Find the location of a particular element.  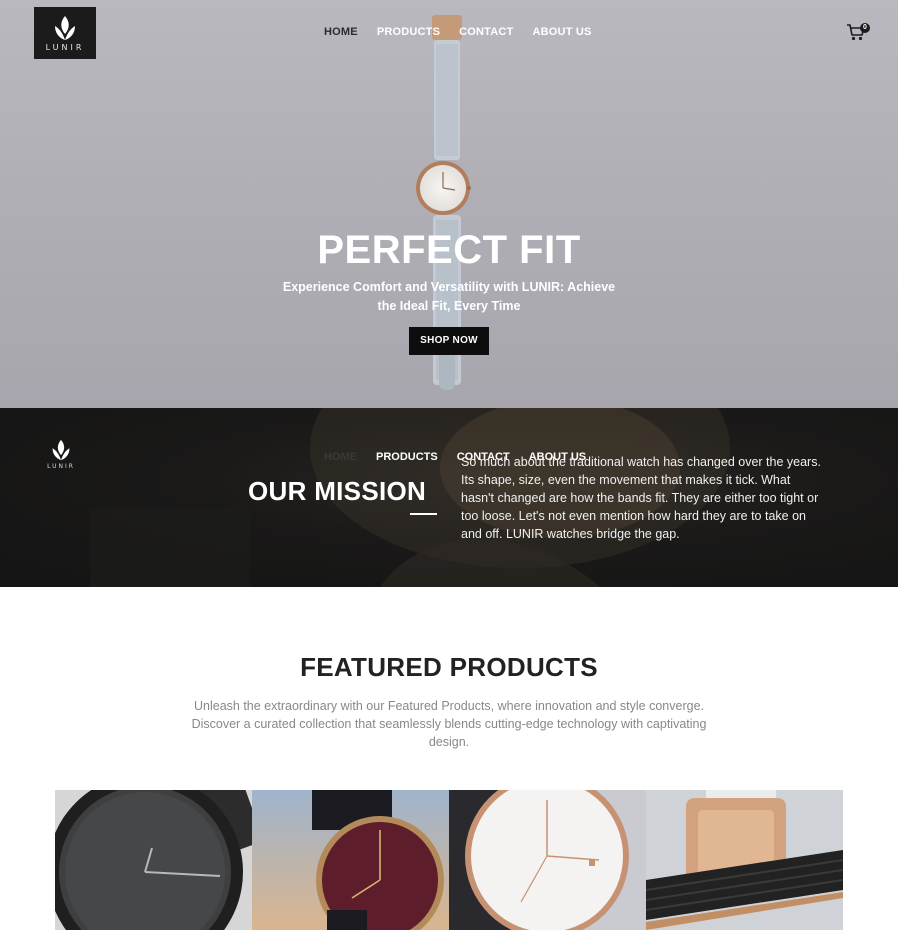

mission-logo-text: LUNIR is located at coordinates (61, 466).